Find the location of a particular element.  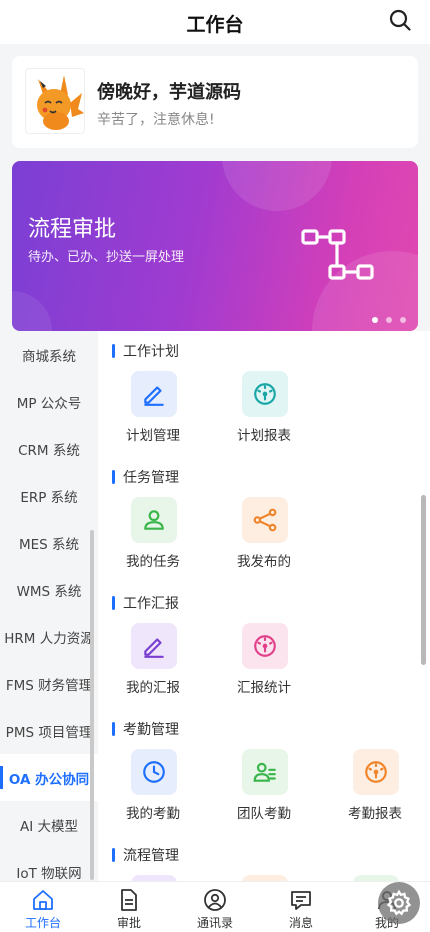

tab-approval: 审批 is located at coordinates (129, 907).